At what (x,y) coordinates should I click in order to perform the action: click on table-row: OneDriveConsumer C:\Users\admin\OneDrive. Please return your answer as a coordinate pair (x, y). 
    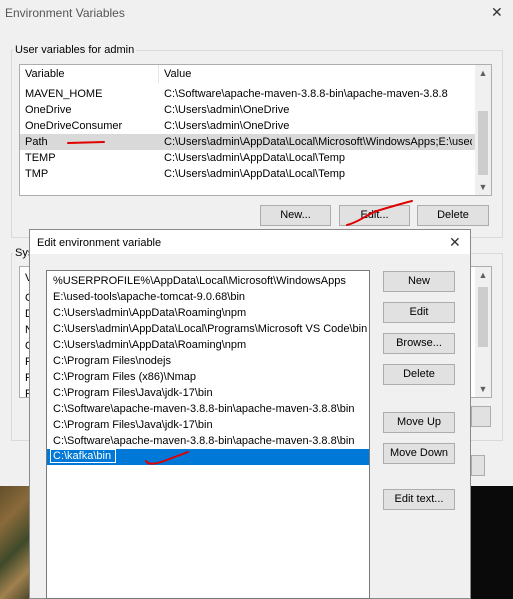
    Looking at the image, I should click on (247, 126).